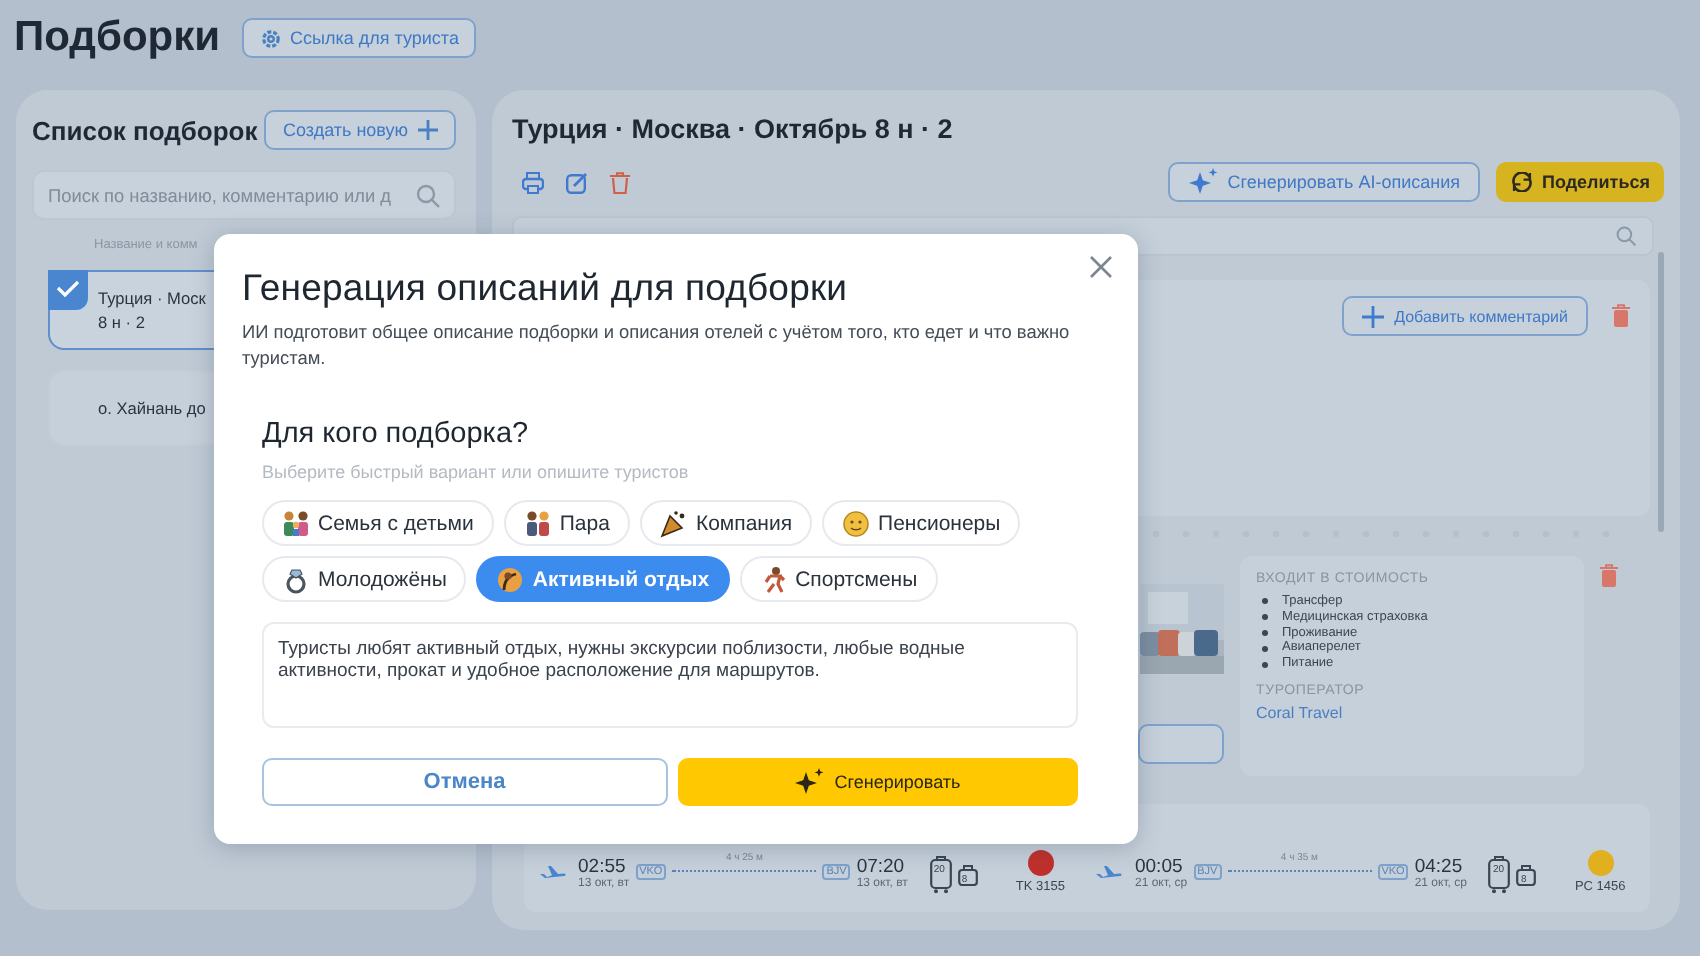  Describe the element at coordinates (603, 866) in the screenshot. I see `departure-time: 02:55` at that location.